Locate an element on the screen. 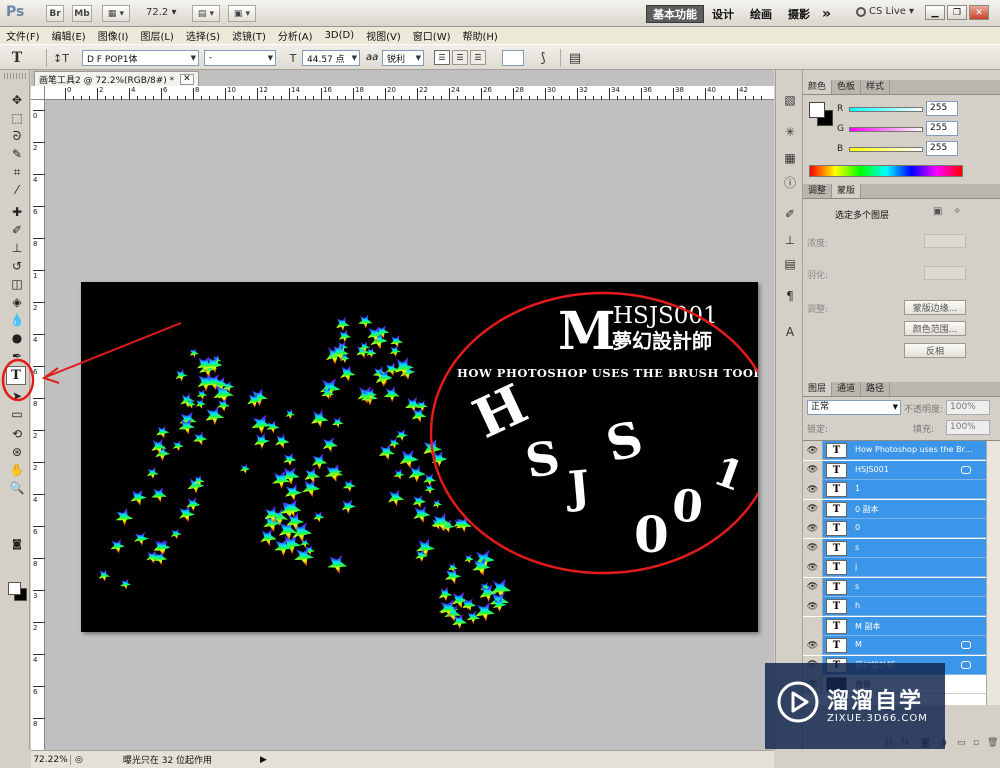 Image resolution: width=1000 pixels, height=768 pixels. layers-scrollbar is located at coordinates (993, 573).